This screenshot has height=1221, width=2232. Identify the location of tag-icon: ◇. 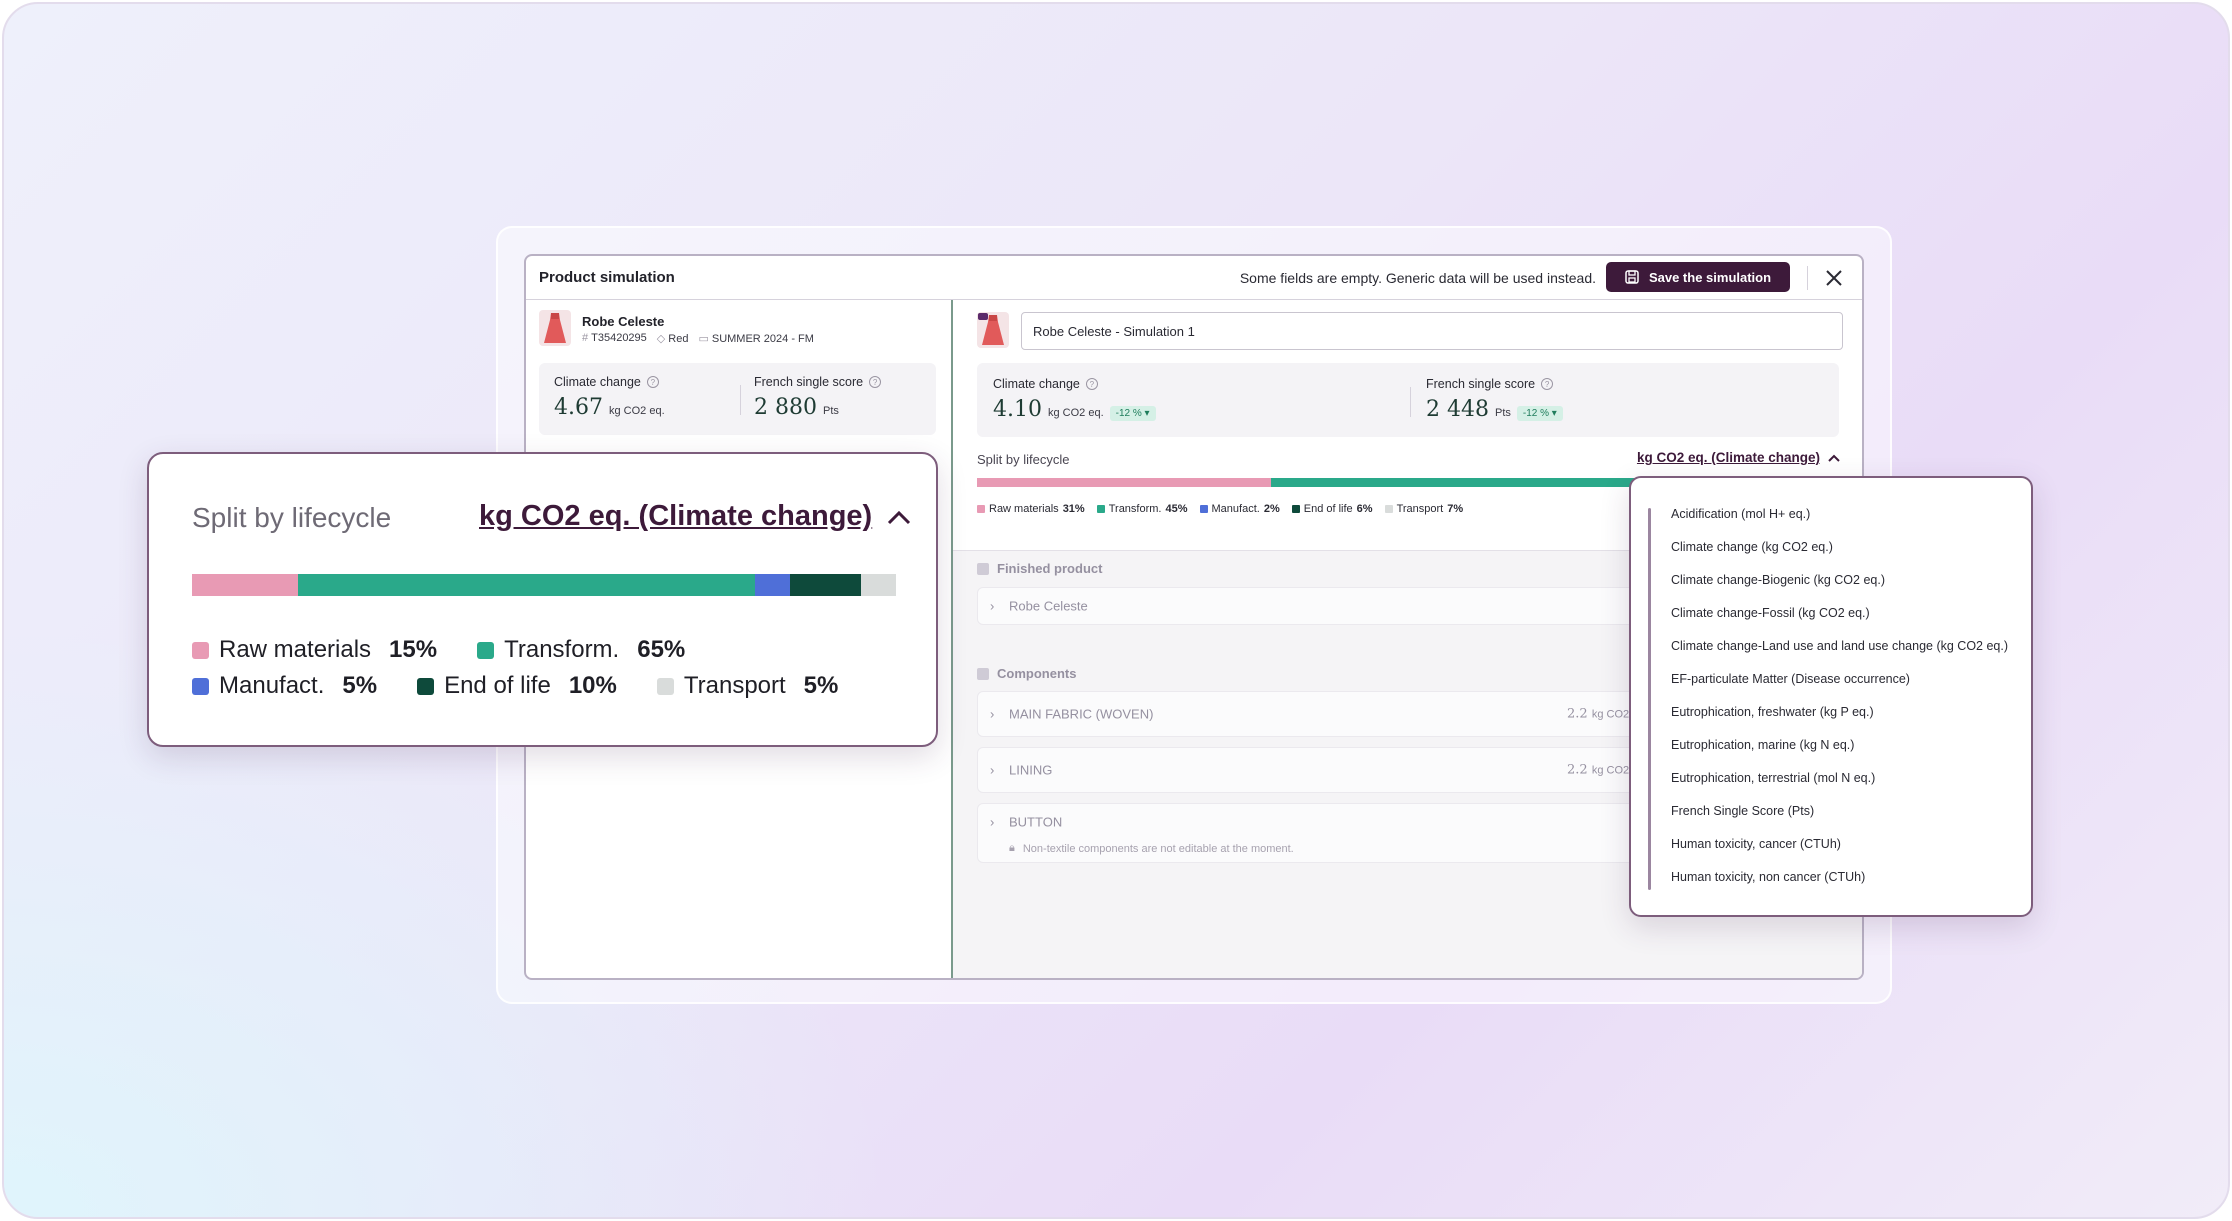
(661, 339).